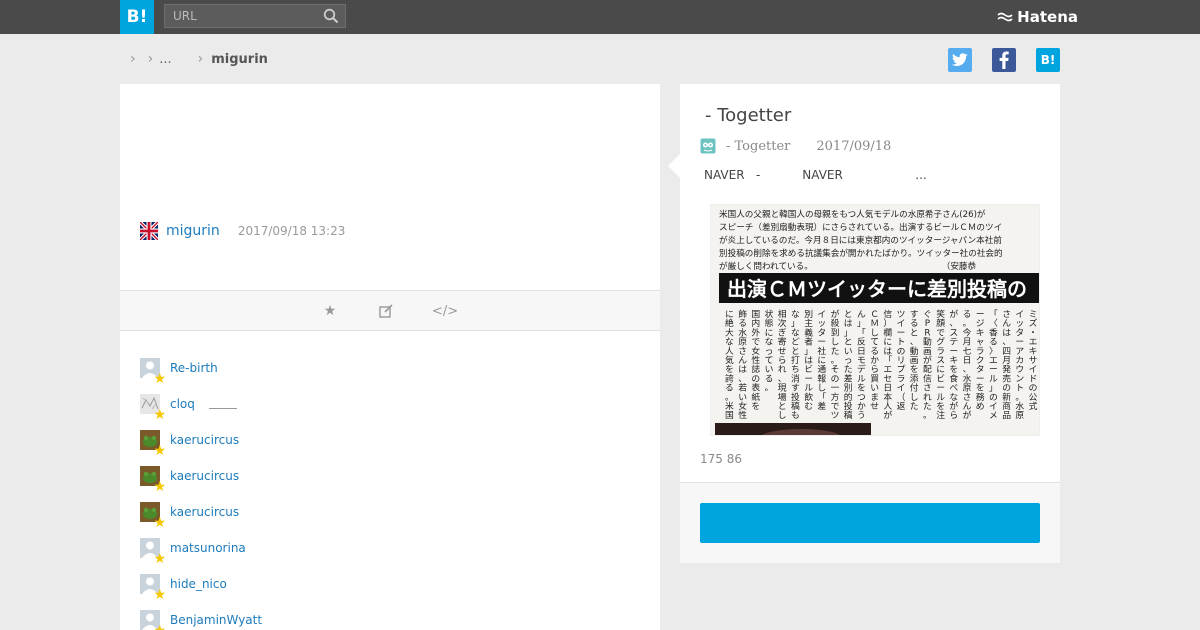 Image resolution: width=1200 pixels, height=630 pixels. I want to click on column-char: 義, so click(808, 332).